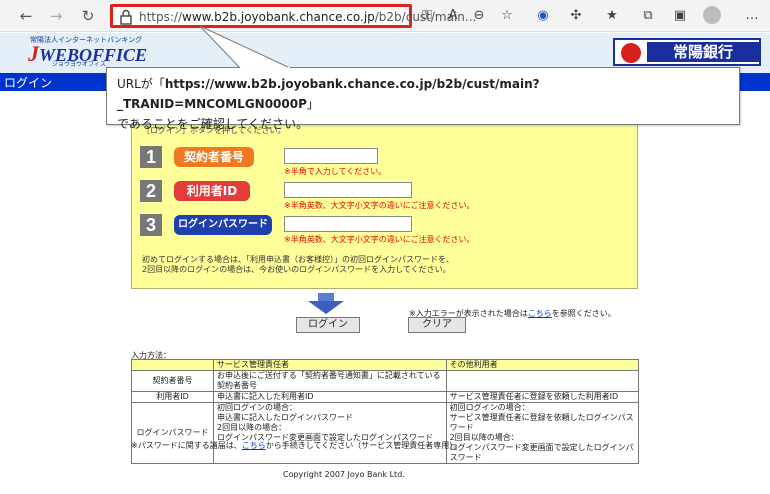 The image size is (770, 494). I want to click on footer-line-1: 初めてログインする場合は、「利用申込書（お客様控）」の初回ログインパスワードを、, so click(298, 259).